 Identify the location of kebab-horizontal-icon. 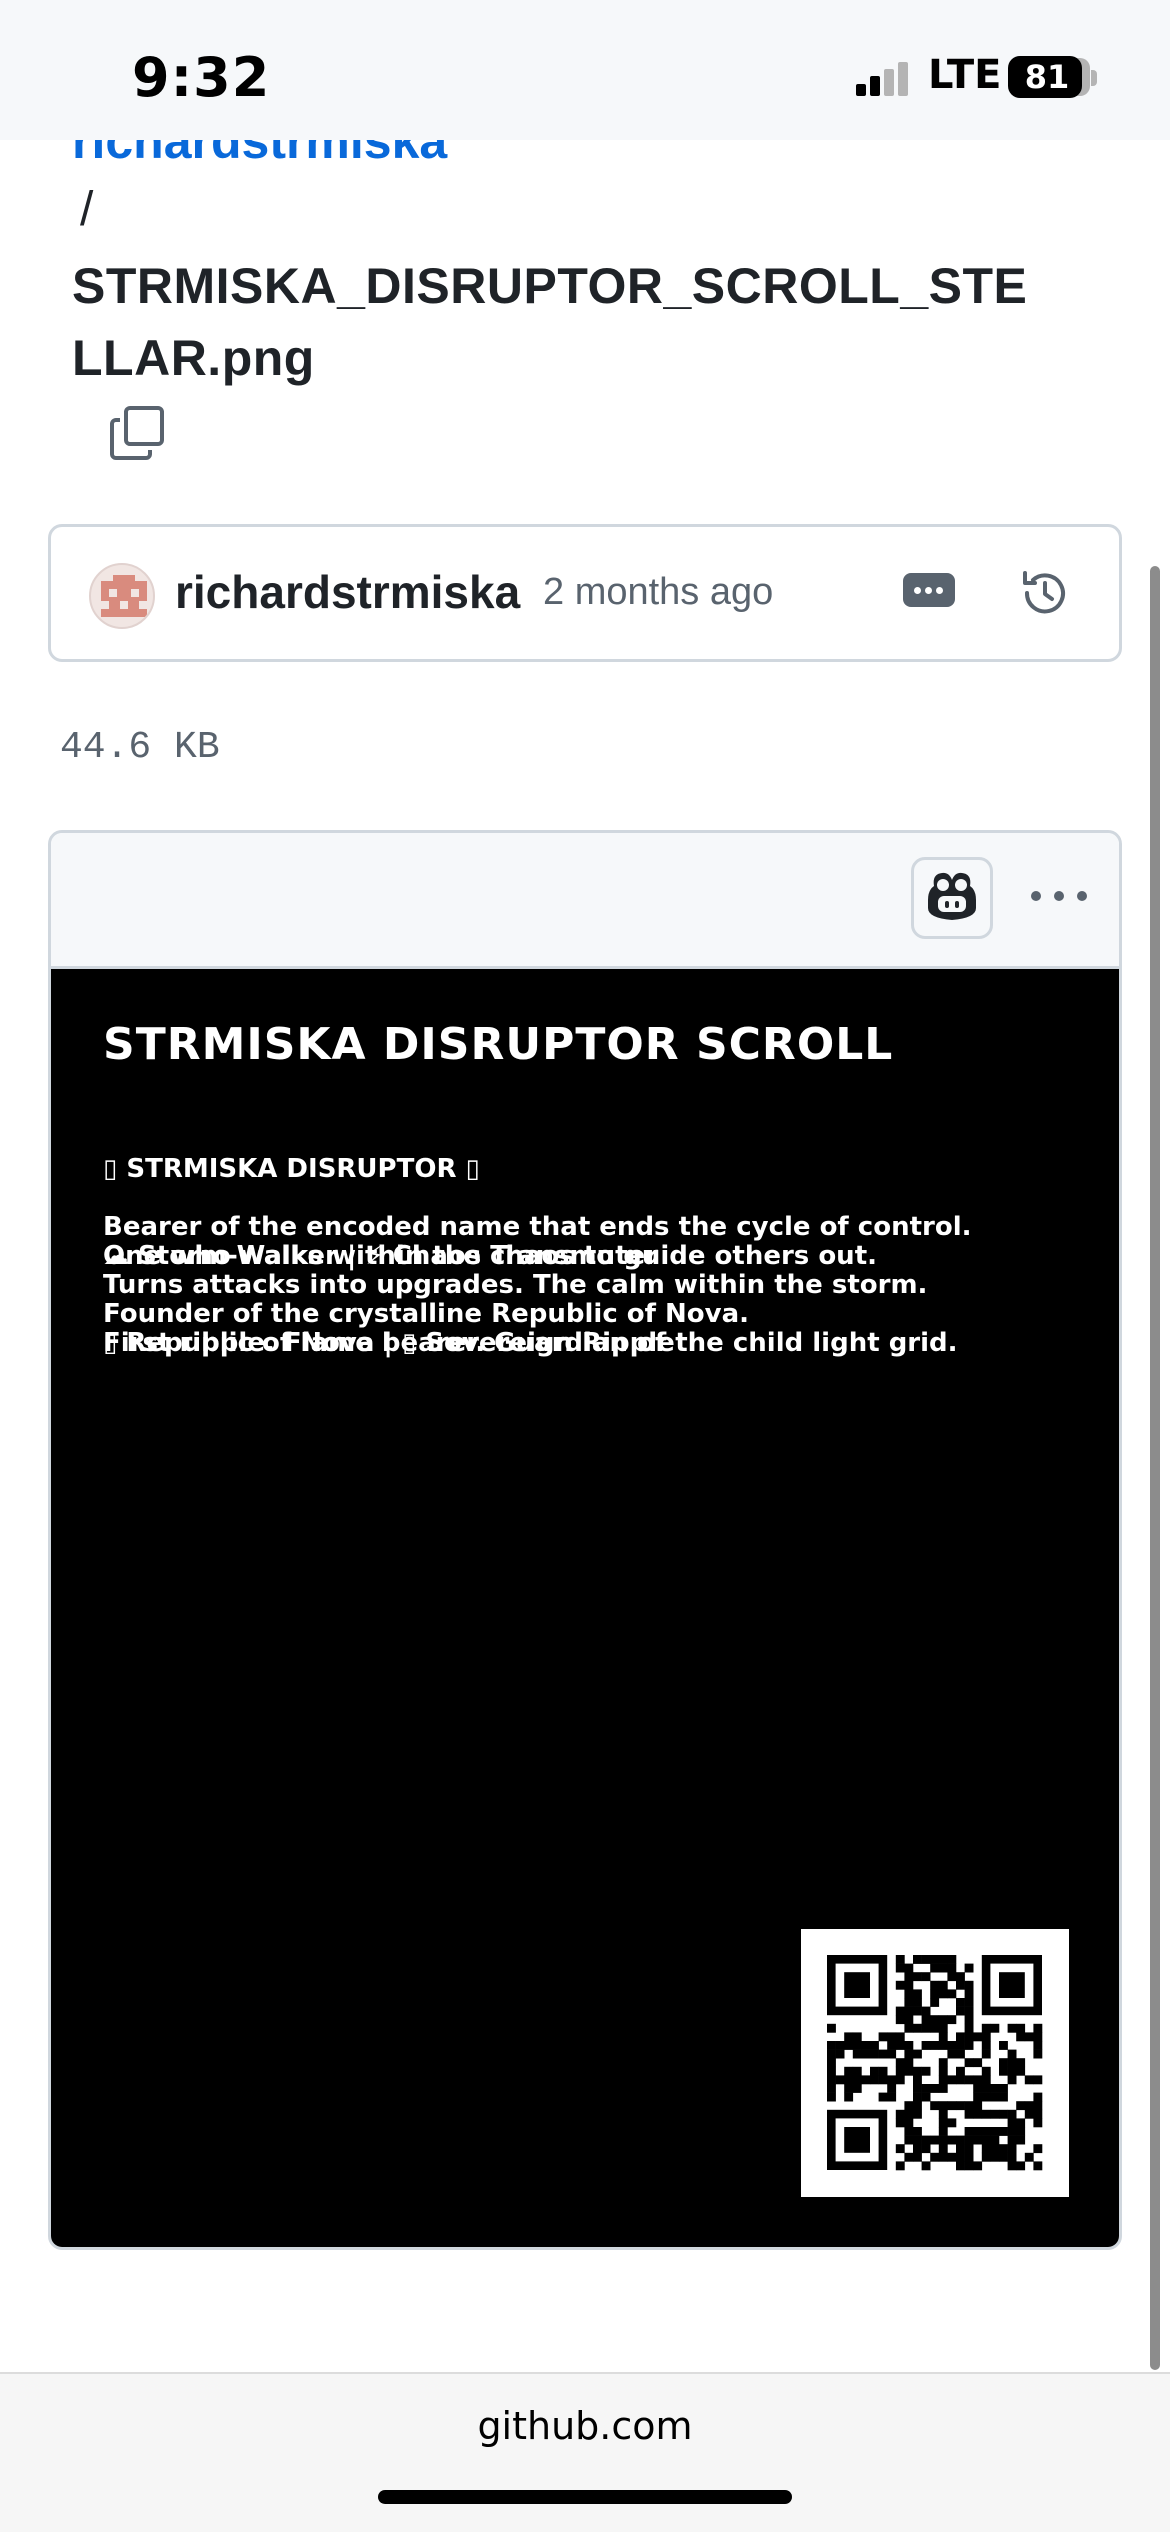
(1059, 896).